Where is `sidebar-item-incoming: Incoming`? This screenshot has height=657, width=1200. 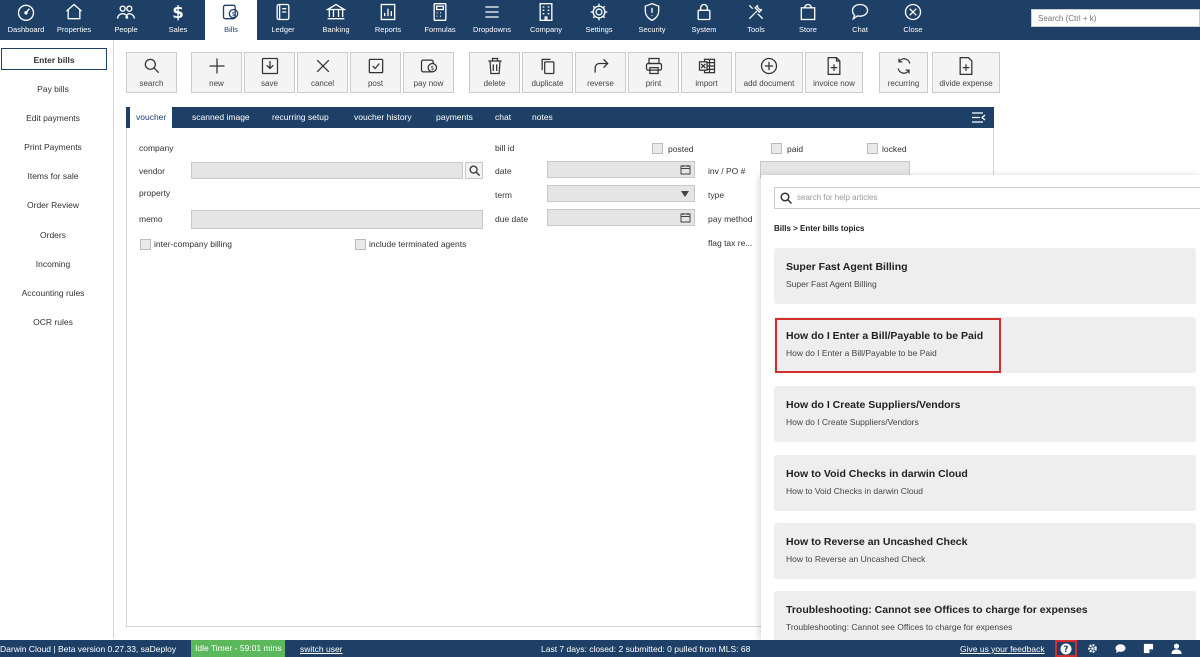 sidebar-item-incoming: Incoming is located at coordinates (53, 264).